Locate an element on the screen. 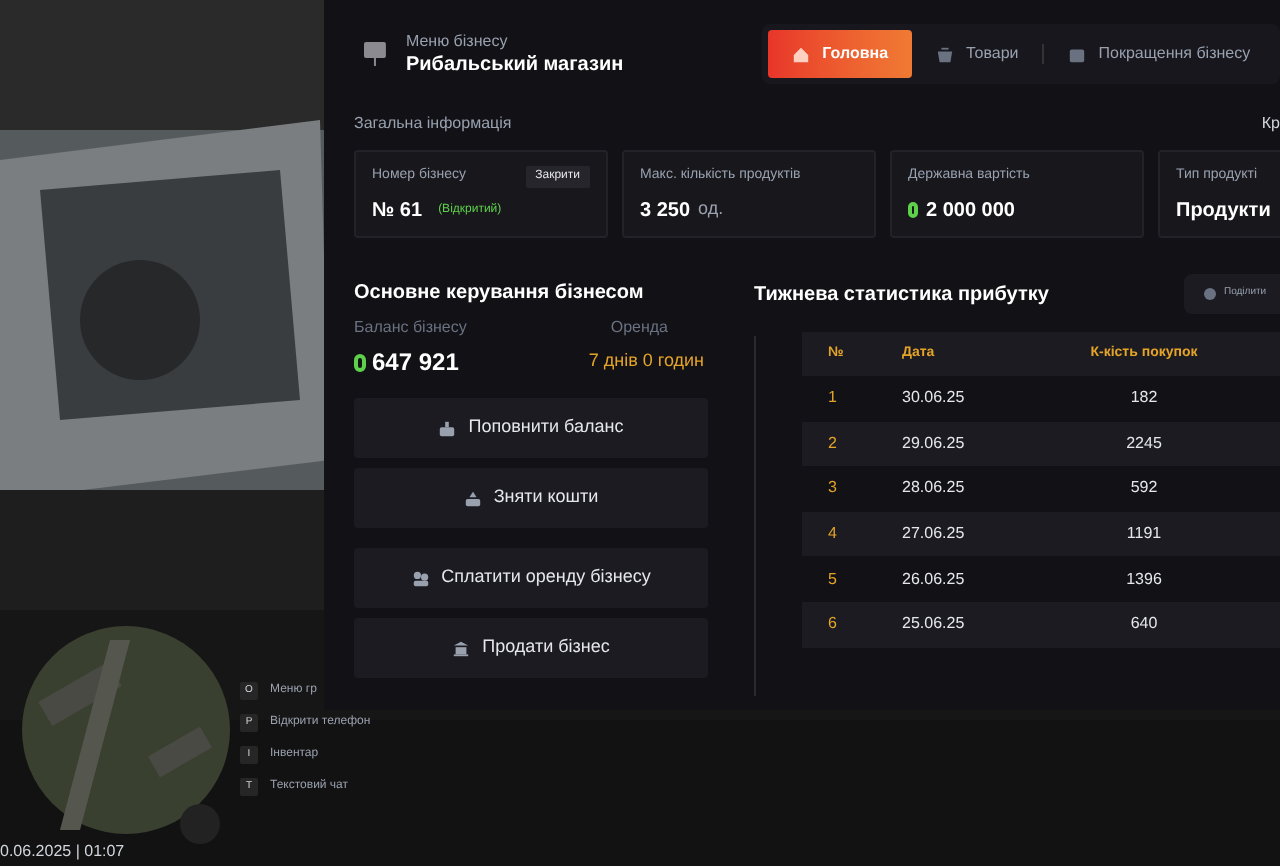  action-button: Сплатити оренду бізнесу is located at coordinates (531, 578).